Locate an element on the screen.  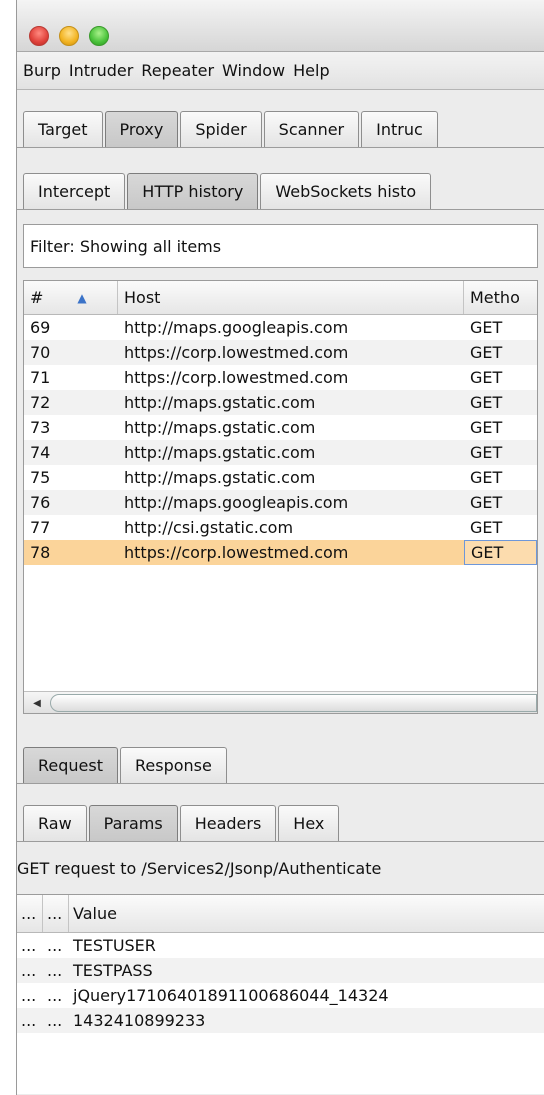
filter-bar: Filter: Showing all items is located at coordinates (280, 246).